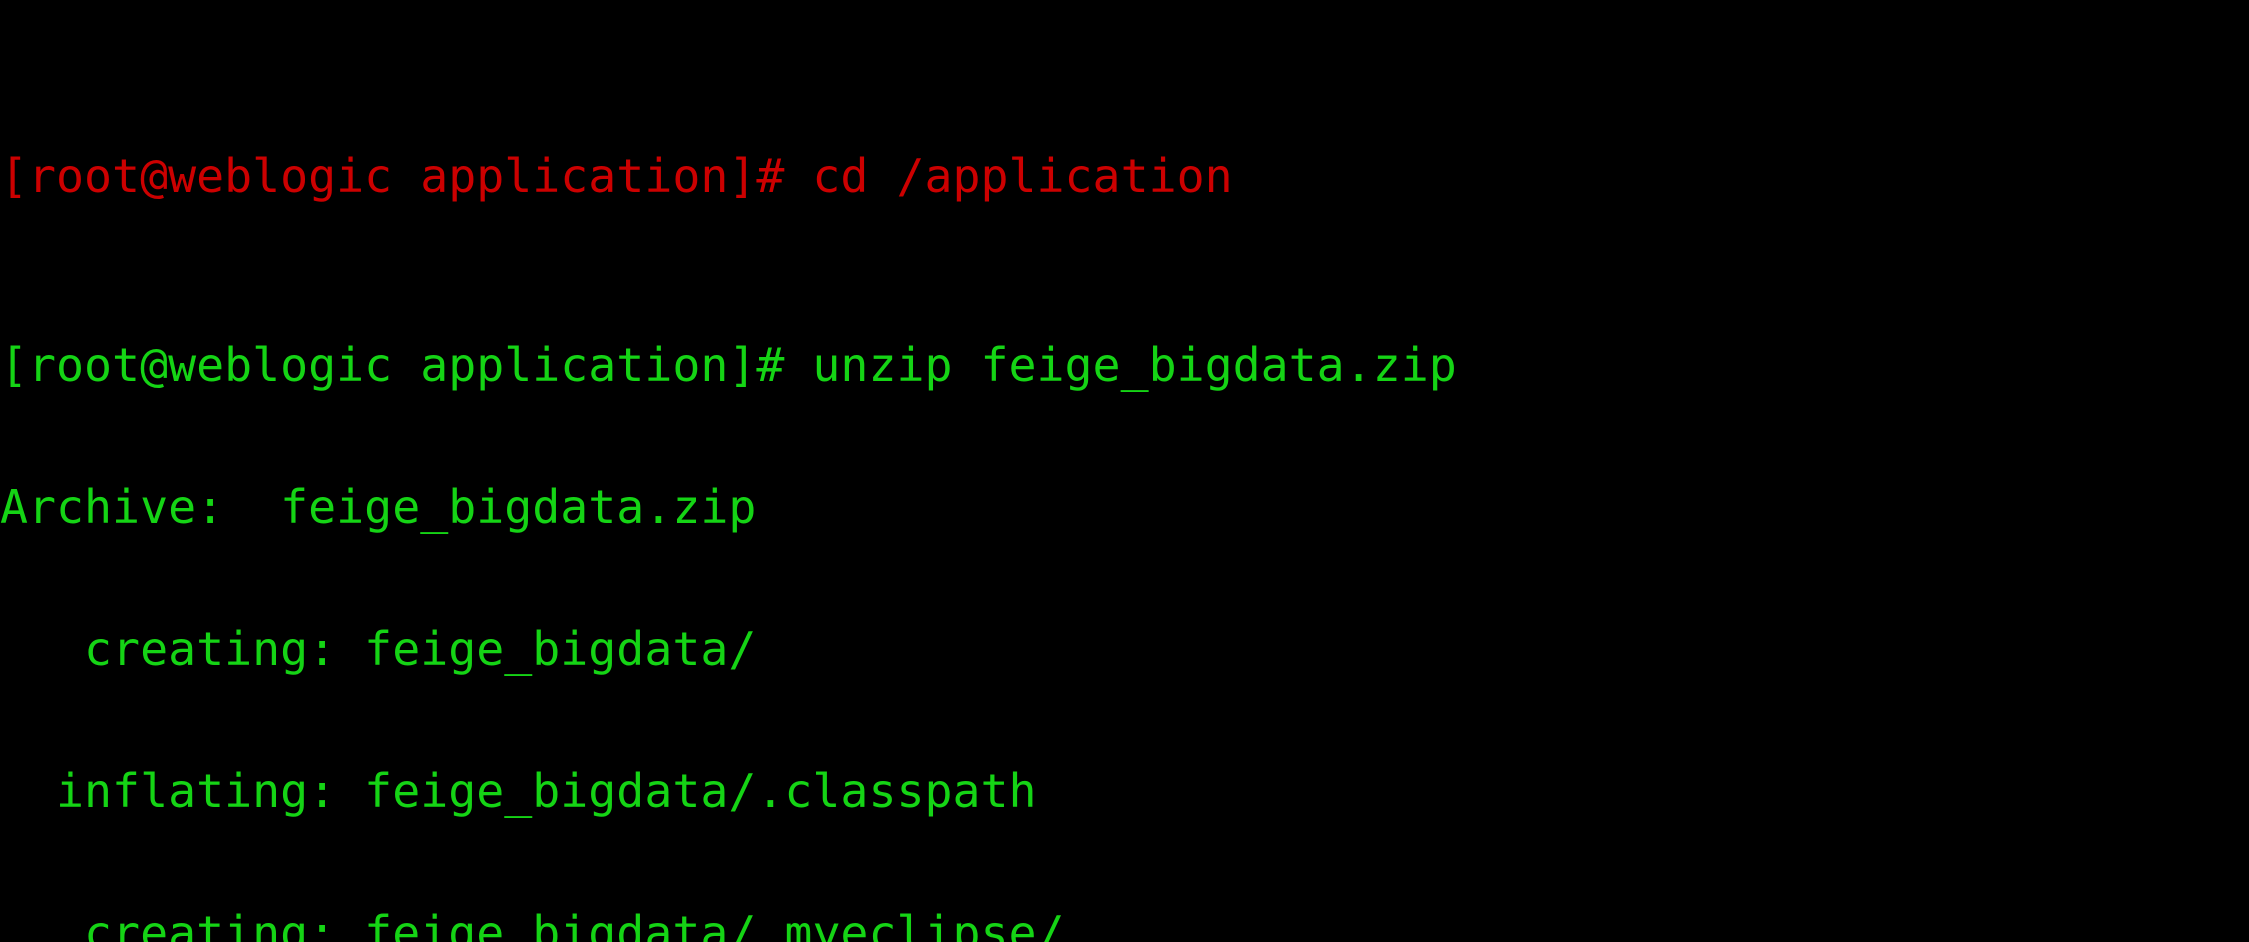 This screenshot has width=2249, height=942. What do you see at coordinates (532, 923) in the screenshot?
I see `terminal-line-entry-3: creating: feige_bigdata/.myeclipse/` at bounding box center [532, 923].